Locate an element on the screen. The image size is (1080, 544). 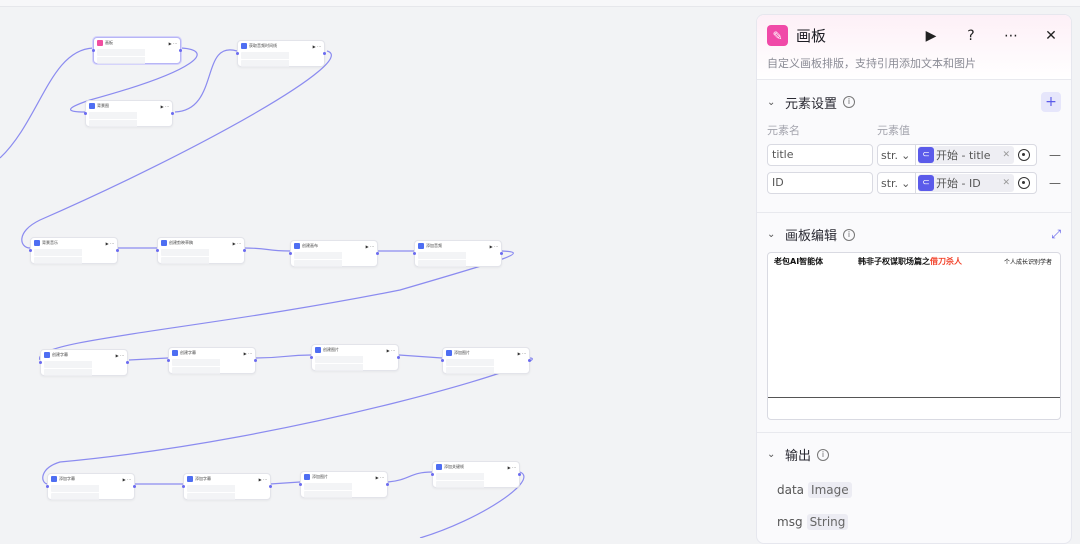
expand-icon: ⤢ is located at coordinates (1056, 234).